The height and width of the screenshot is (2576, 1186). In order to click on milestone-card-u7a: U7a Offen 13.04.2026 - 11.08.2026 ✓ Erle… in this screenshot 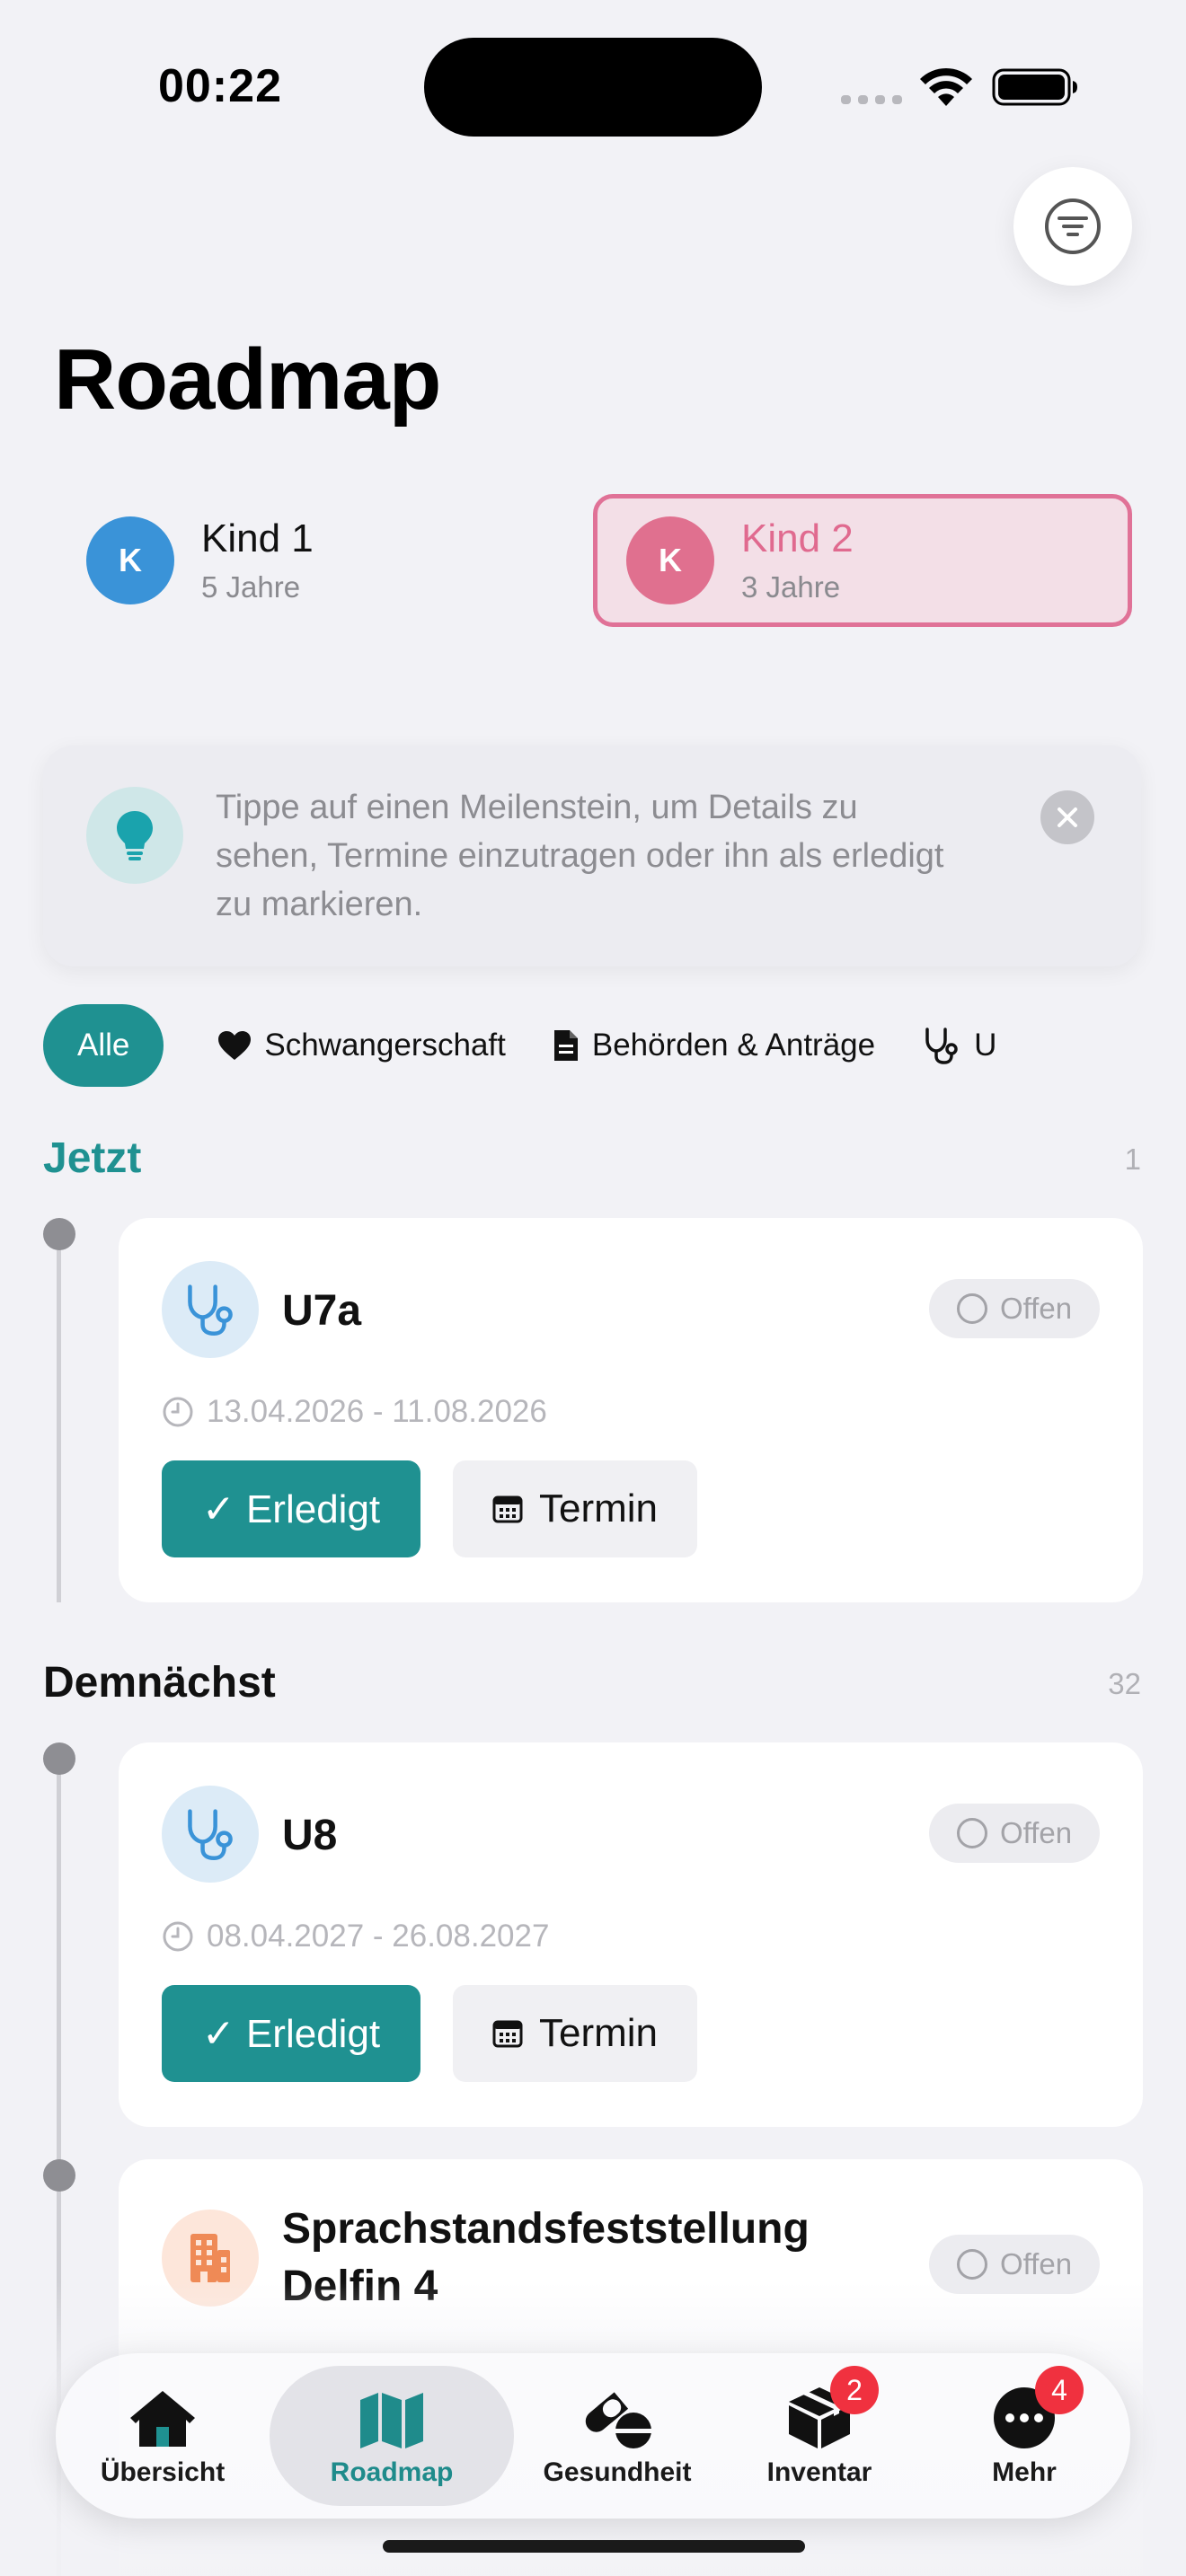, I will do `click(631, 1410)`.